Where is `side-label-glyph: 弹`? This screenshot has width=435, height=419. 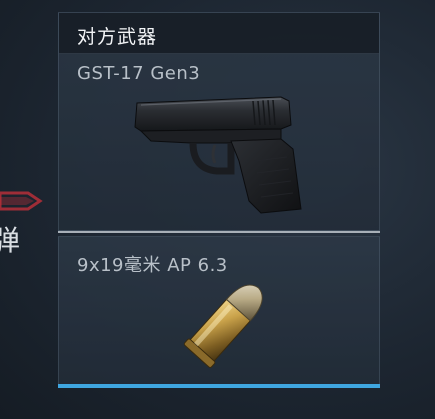
side-label-glyph: 弹 is located at coordinates (10, 240).